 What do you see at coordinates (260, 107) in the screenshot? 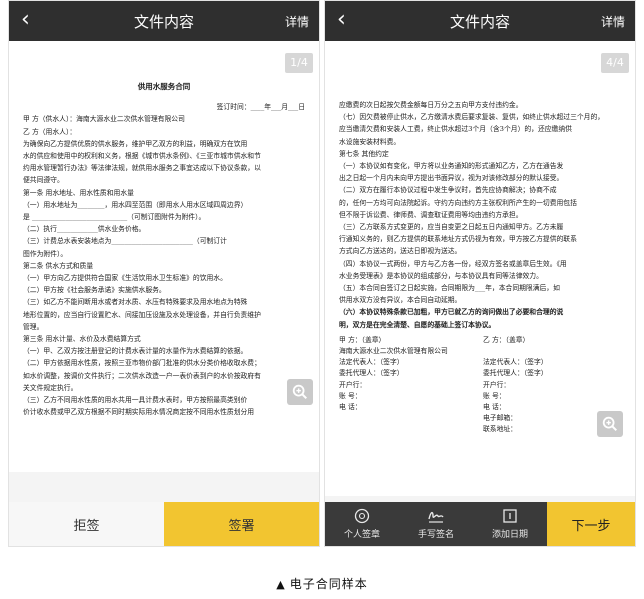
I see `sign-time: 签订时间：____年___月___日` at bounding box center [260, 107].